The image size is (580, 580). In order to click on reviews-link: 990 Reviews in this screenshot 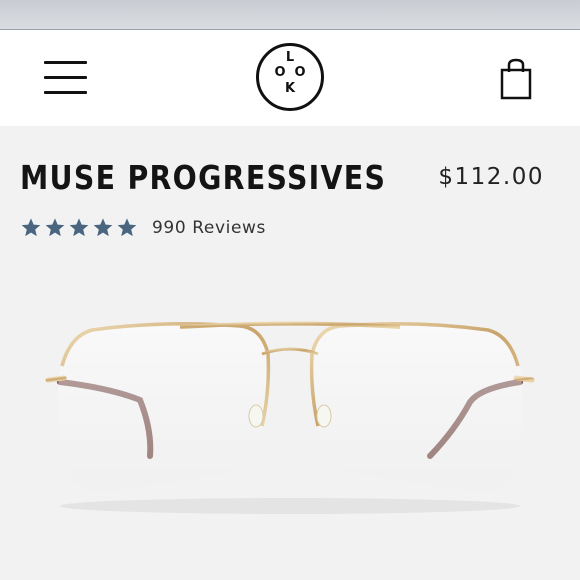, I will do `click(209, 228)`.